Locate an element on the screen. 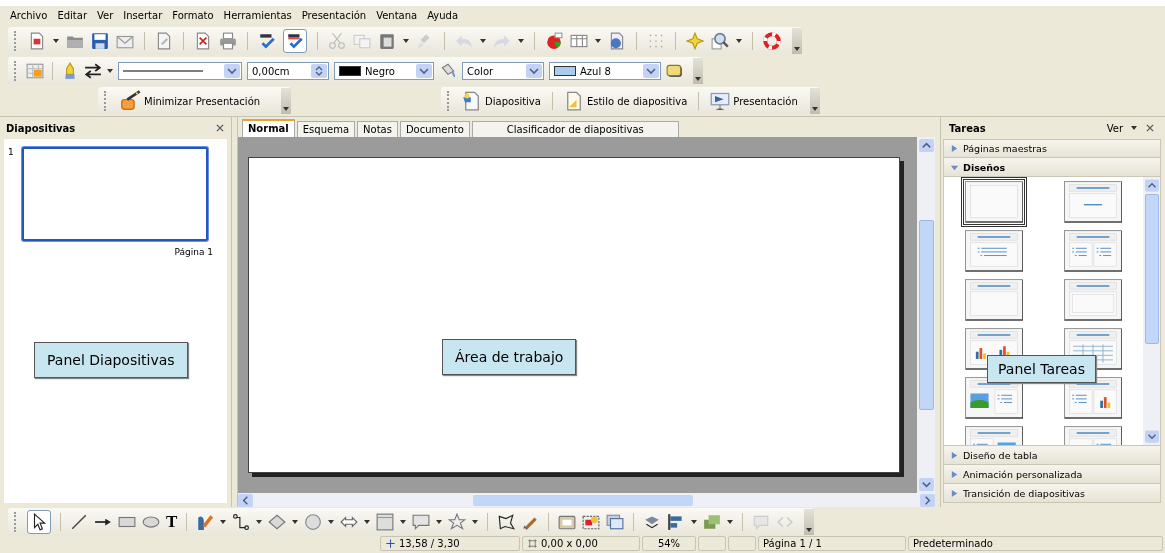 The width and height of the screenshot is (1165, 553). speech-bubble-icon is located at coordinates (421, 522).